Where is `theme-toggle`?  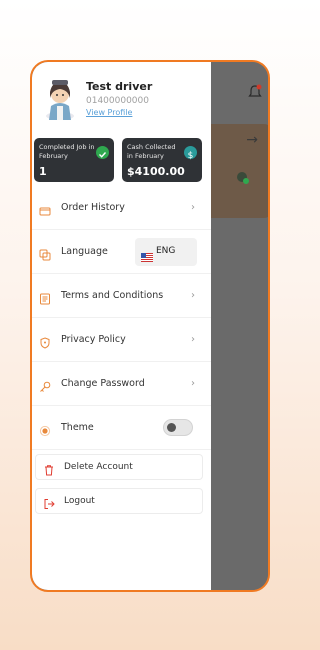 theme-toggle is located at coordinates (178, 427).